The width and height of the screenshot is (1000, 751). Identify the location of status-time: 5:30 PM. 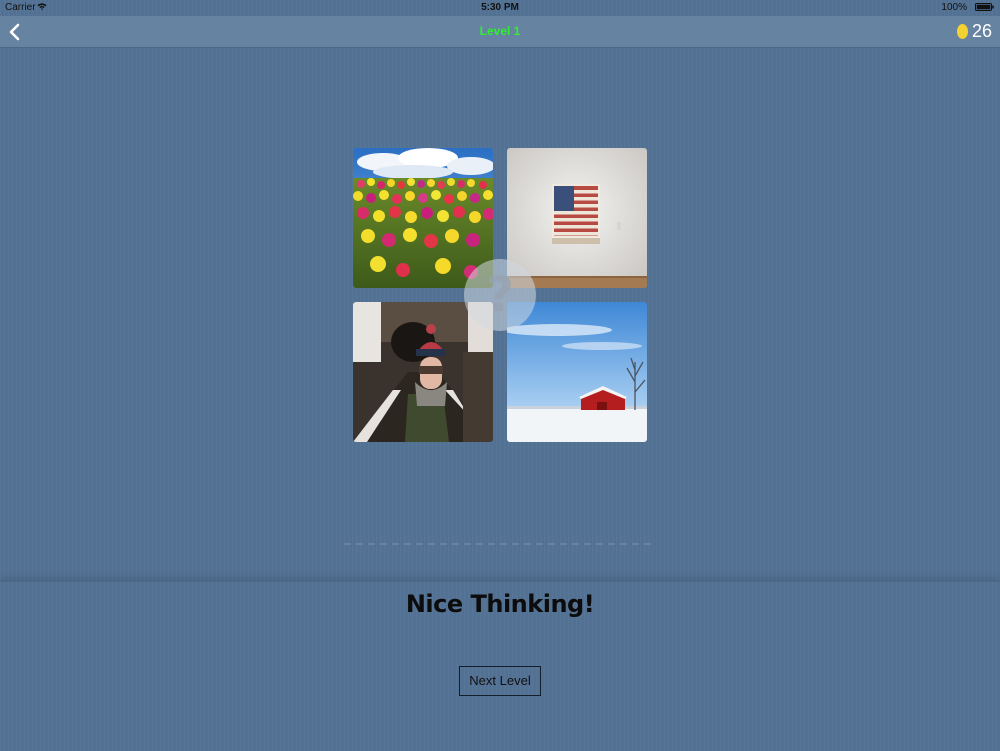
(500, 7).